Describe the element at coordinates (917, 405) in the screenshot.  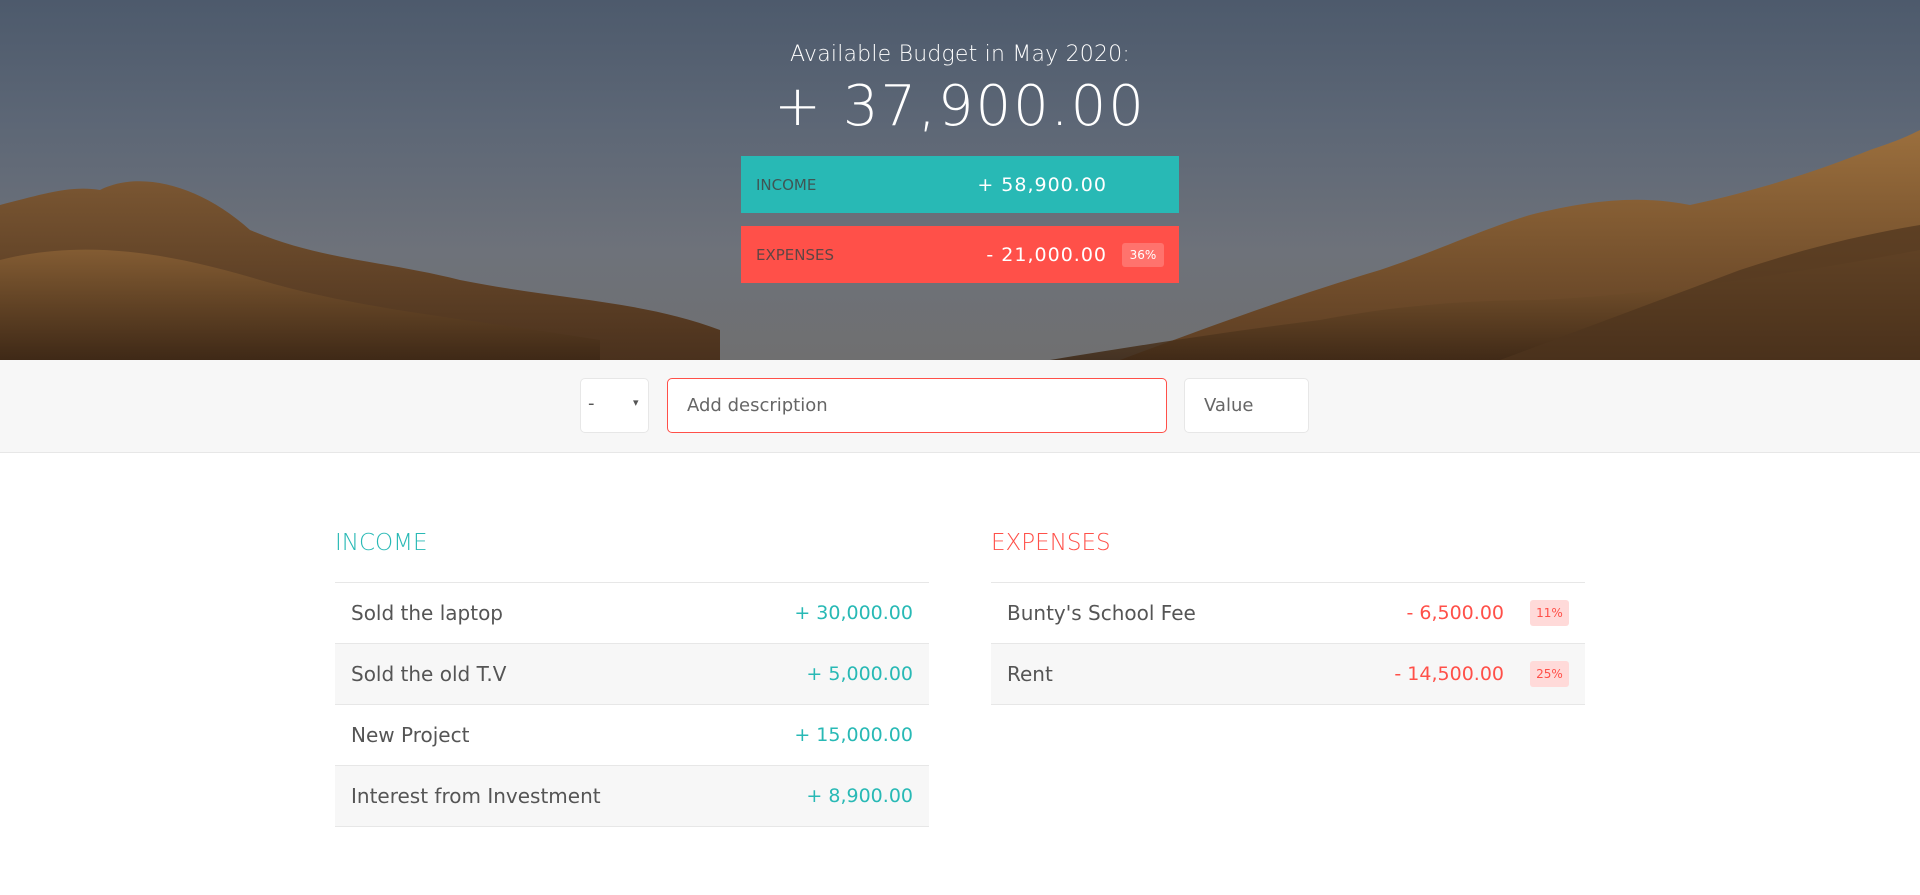
I see `description-input` at that location.